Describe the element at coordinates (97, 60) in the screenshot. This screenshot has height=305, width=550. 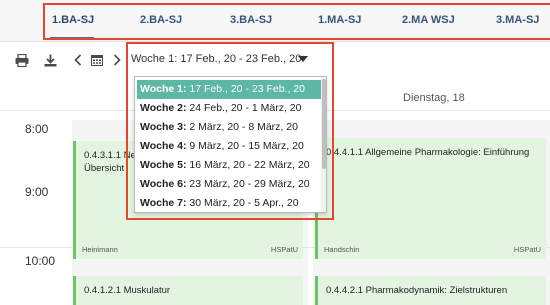
I see `calendar-icon` at that location.